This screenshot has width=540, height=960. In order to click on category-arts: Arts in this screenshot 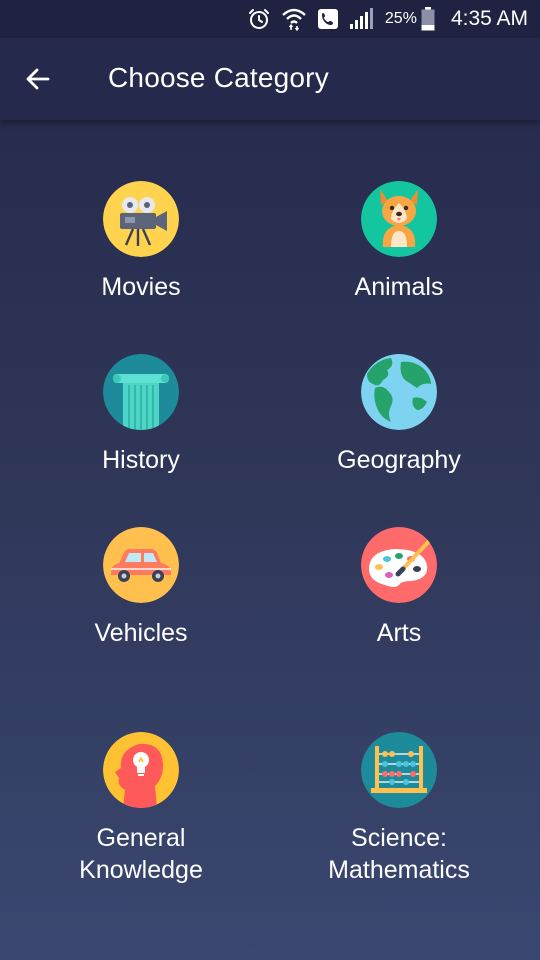, I will do `click(399, 588)`.